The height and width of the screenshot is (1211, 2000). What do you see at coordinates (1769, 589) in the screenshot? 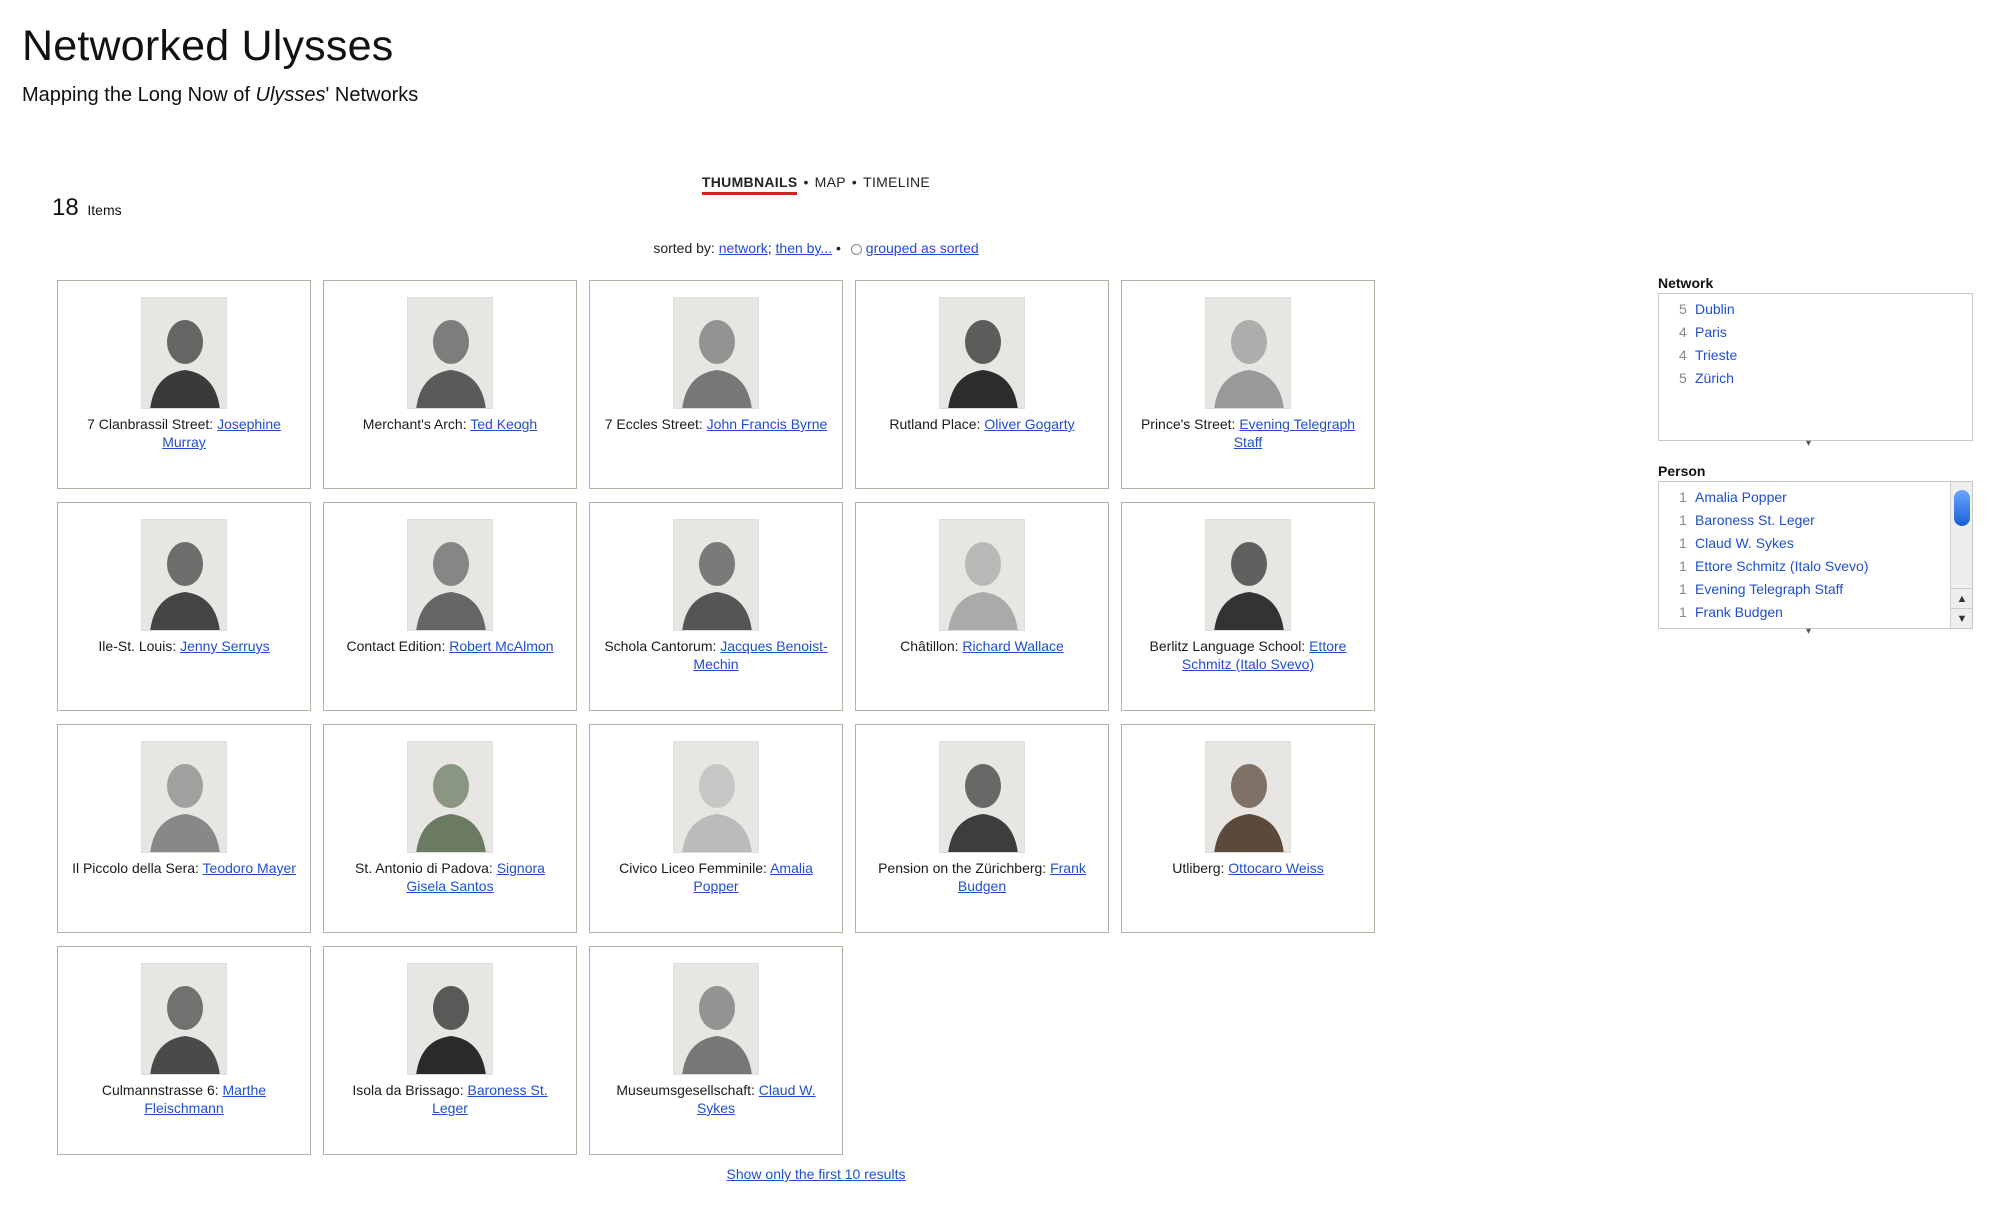
I see `facet-value: Evening Telegraph Staff` at bounding box center [1769, 589].